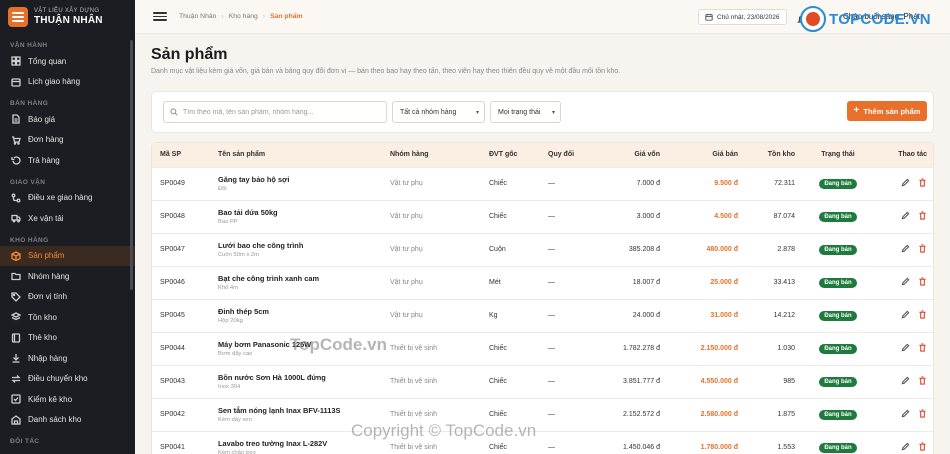 This screenshot has width=950, height=454. I want to click on add-product-button: + Thêm sản phẩm, so click(887, 111).